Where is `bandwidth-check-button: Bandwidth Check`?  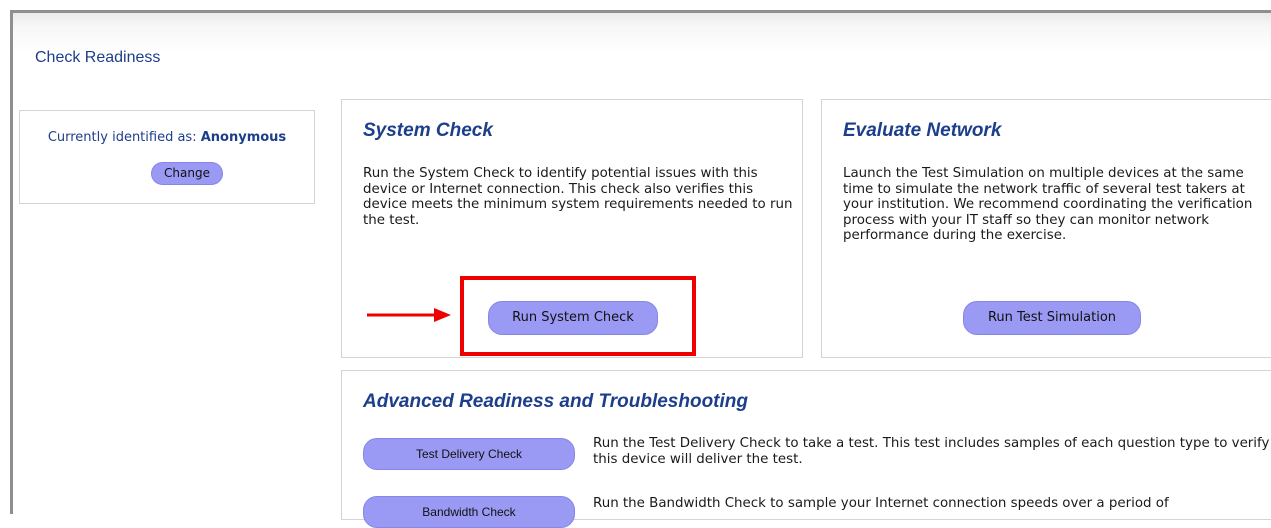
bandwidth-check-button: Bandwidth Check is located at coordinates (469, 512).